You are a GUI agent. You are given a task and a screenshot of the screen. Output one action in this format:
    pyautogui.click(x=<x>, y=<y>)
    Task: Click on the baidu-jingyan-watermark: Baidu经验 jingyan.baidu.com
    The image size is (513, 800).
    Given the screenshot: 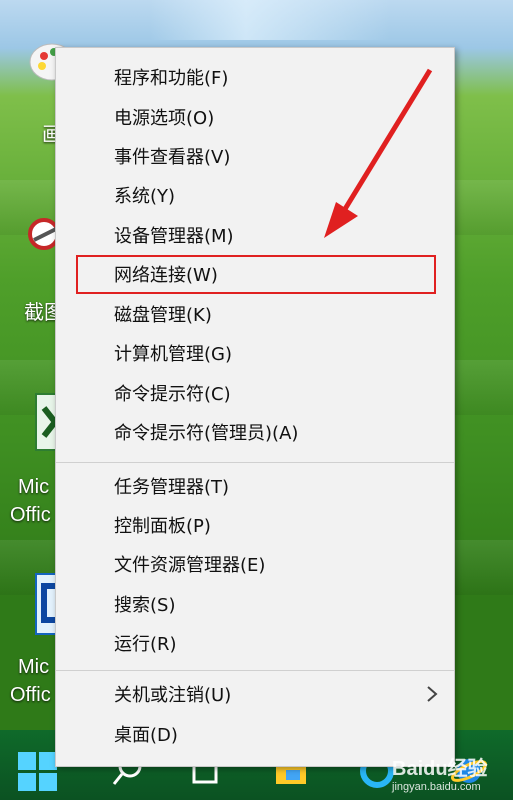 What is the action you would take?
    pyautogui.click(x=451, y=775)
    